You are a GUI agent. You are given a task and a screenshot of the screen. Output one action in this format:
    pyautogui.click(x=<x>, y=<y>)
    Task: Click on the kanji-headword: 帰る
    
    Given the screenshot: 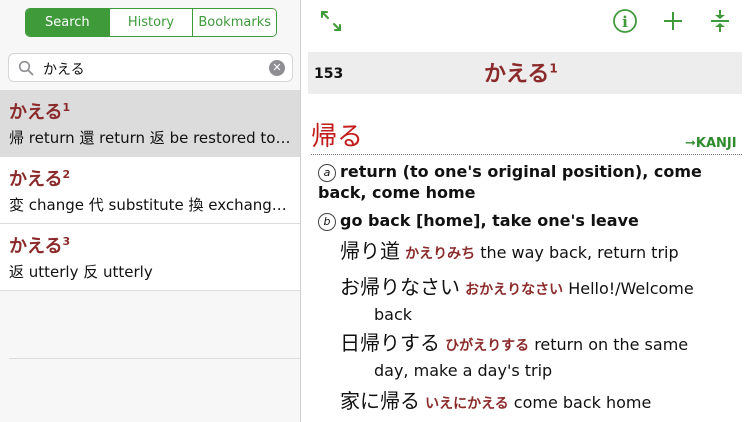 What is the action you would take?
    pyautogui.click(x=337, y=137)
    